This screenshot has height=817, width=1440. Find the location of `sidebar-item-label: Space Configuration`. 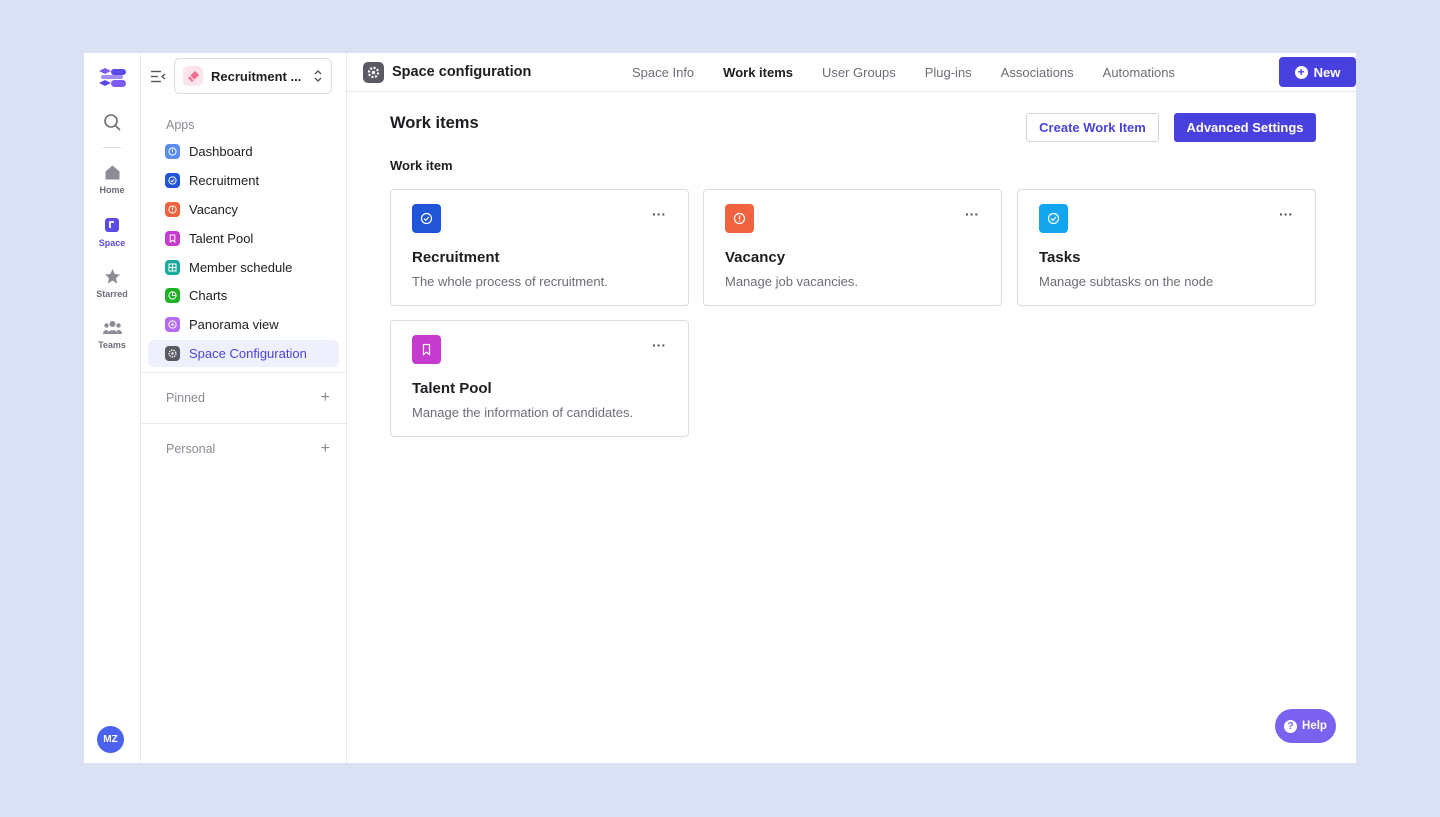

sidebar-item-label: Space Configuration is located at coordinates (248, 354).